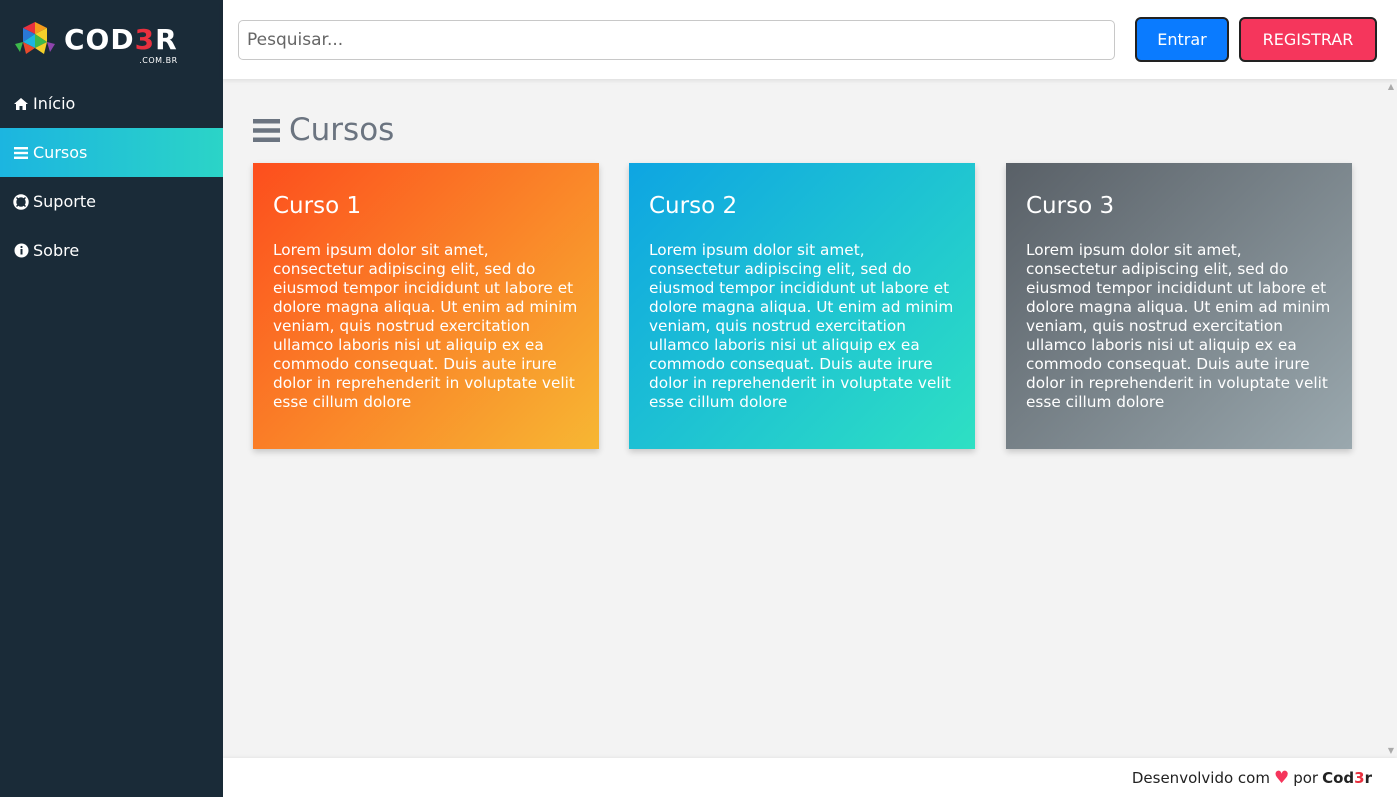  Describe the element at coordinates (1200, 777) in the screenshot. I see `footer-prefix: Desenvolvido com` at that location.